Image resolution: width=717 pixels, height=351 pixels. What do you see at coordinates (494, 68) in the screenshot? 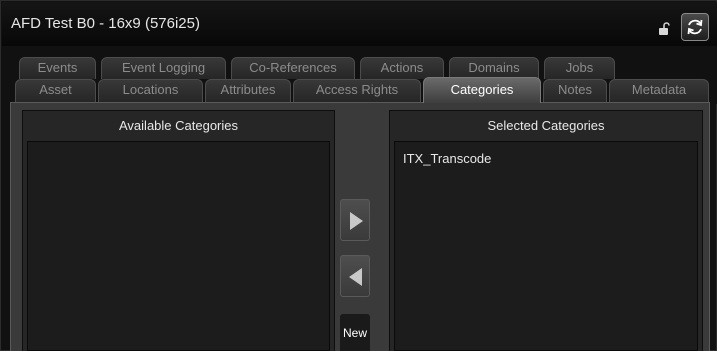
I see `tab-domains: Domains` at bounding box center [494, 68].